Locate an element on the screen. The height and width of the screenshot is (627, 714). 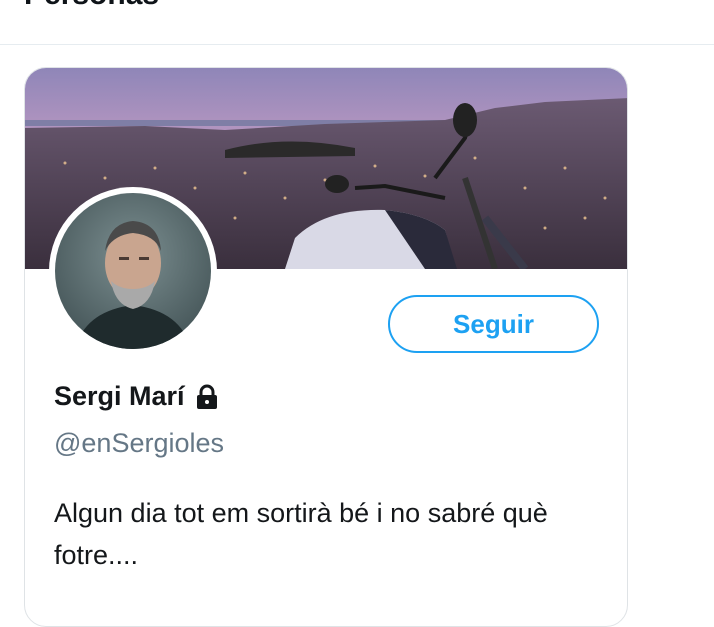
lock-icon is located at coordinates (207, 397).